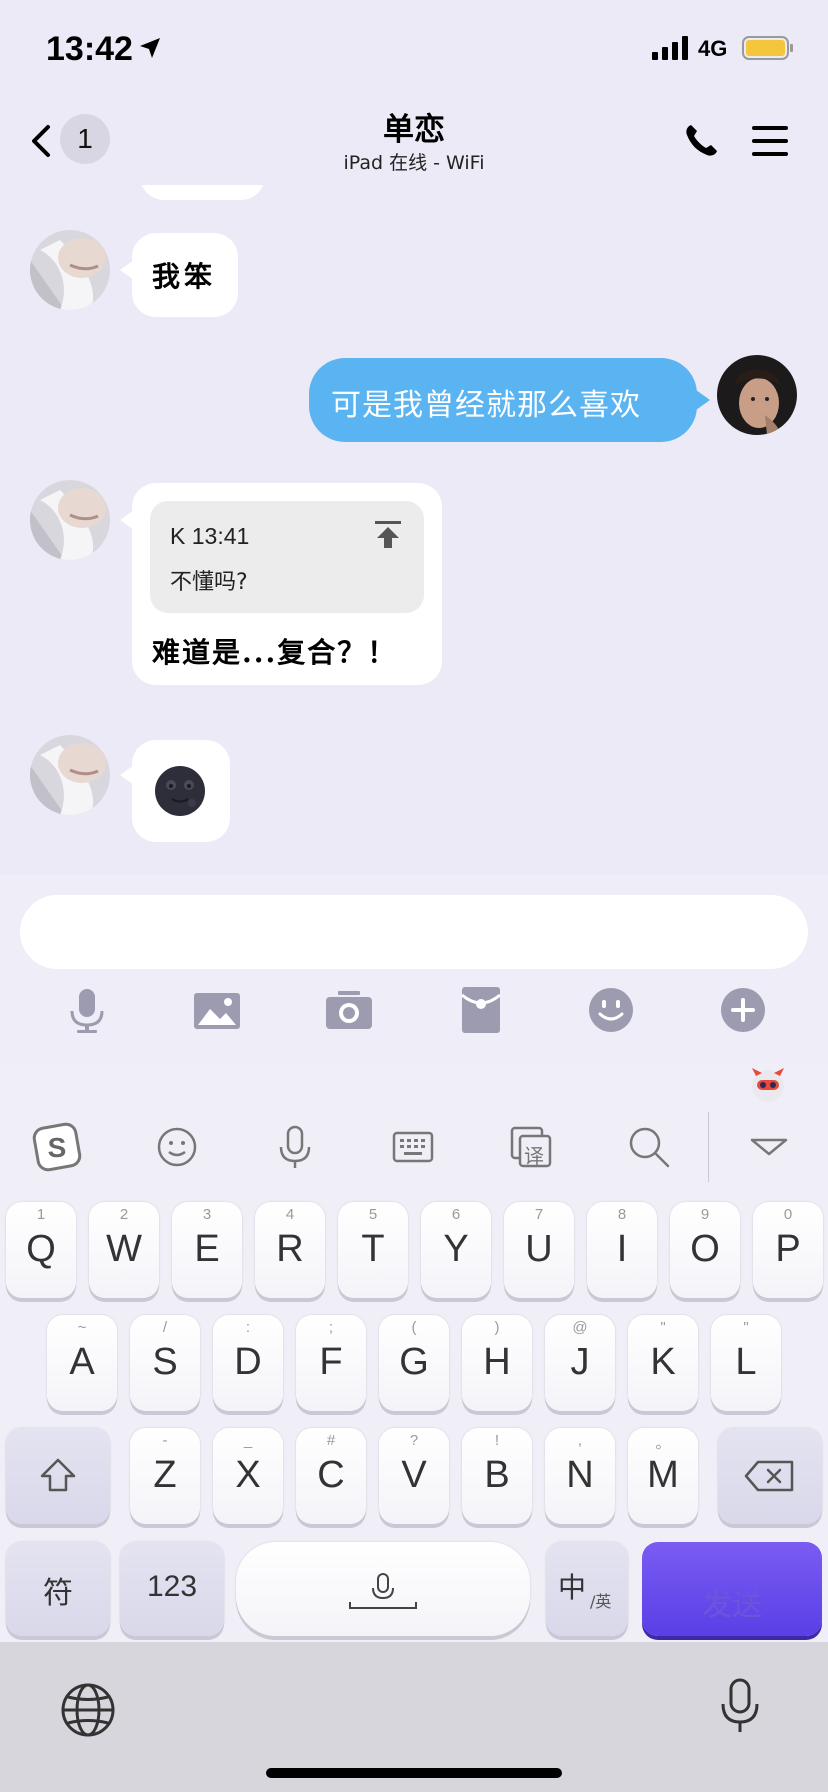  I want to click on backspace-icon, so click(769, 1476).